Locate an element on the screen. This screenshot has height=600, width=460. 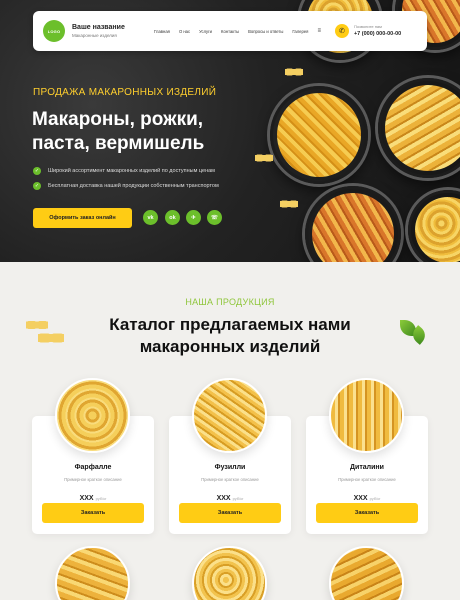
hero-eyebrow: ПРОДАЖА МАКАРОННЫХ ИЗДЕЛИЙ is located at coordinates (125, 92).